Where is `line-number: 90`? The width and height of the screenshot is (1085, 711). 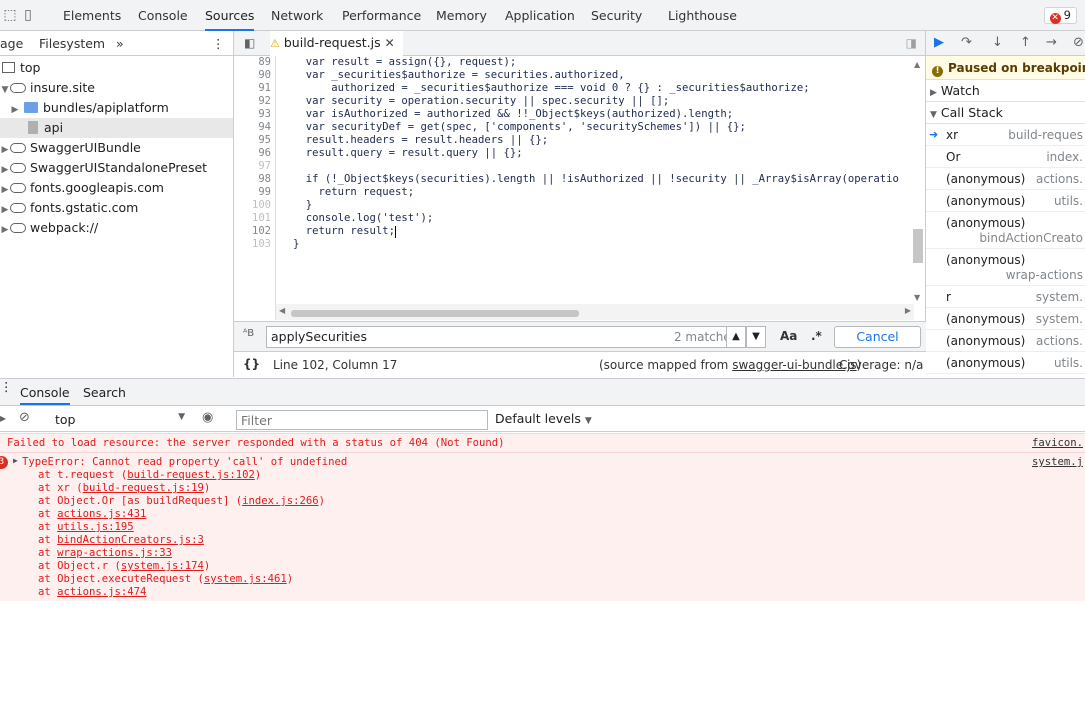
line-number: 90 is located at coordinates (264, 75).